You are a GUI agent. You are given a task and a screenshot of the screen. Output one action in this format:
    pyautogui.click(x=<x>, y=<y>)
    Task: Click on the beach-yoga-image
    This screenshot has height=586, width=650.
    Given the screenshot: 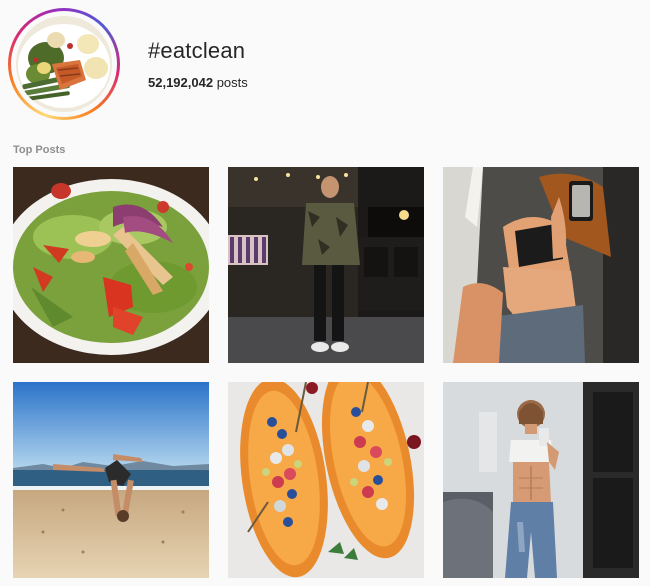 What is the action you would take?
    pyautogui.click(x=111, y=480)
    